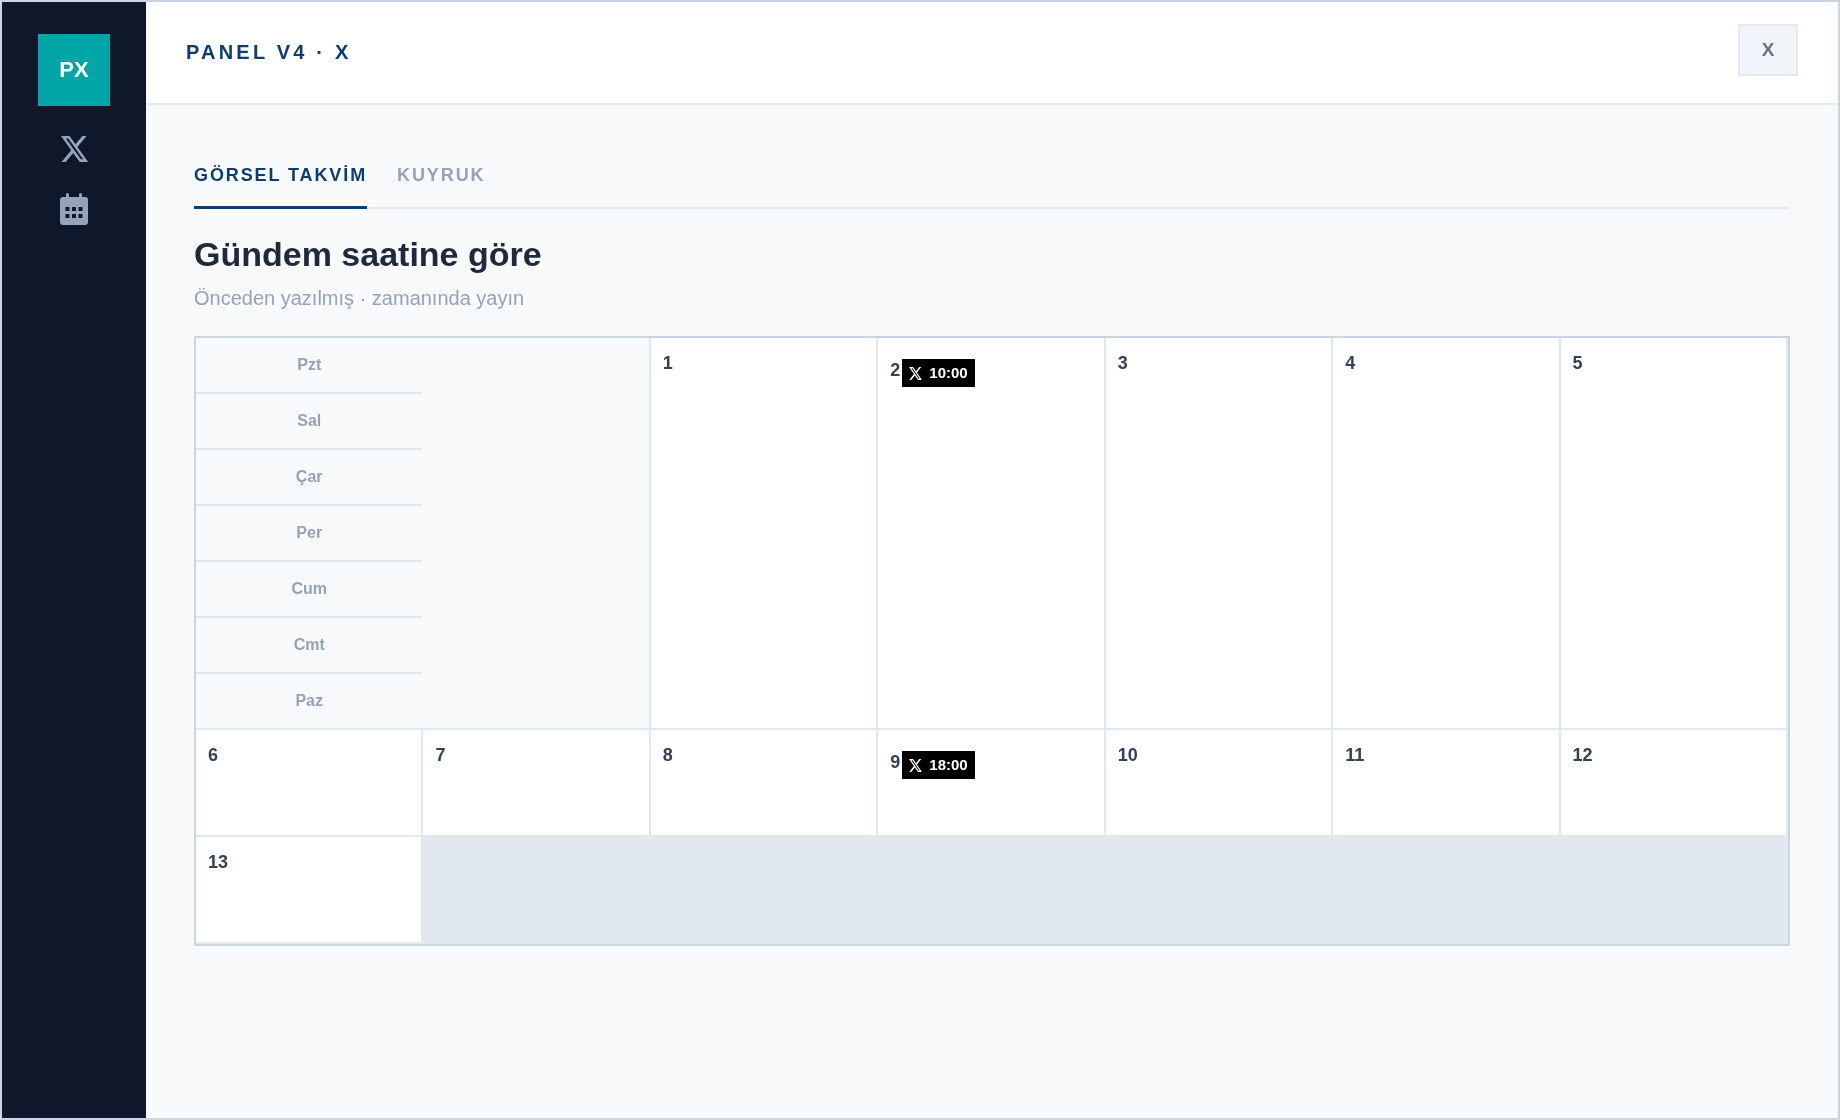 This screenshot has width=1840, height=1120. What do you see at coordinates (309, 645) in the screenshot?
I see `weekday-label: Cmt` at bounding box center [309, 645].